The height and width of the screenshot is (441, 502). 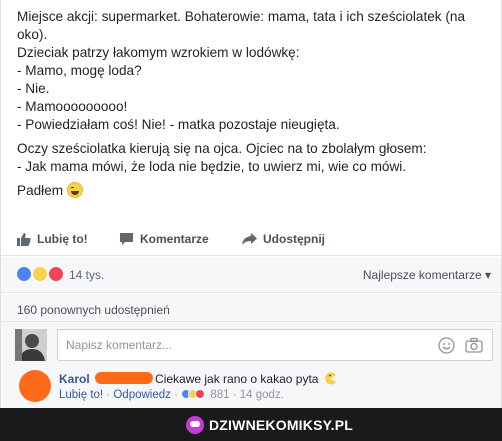 I want to click on brand-logo: DZIWNEKOMIKSY.PL, so click(x=269, y=425).